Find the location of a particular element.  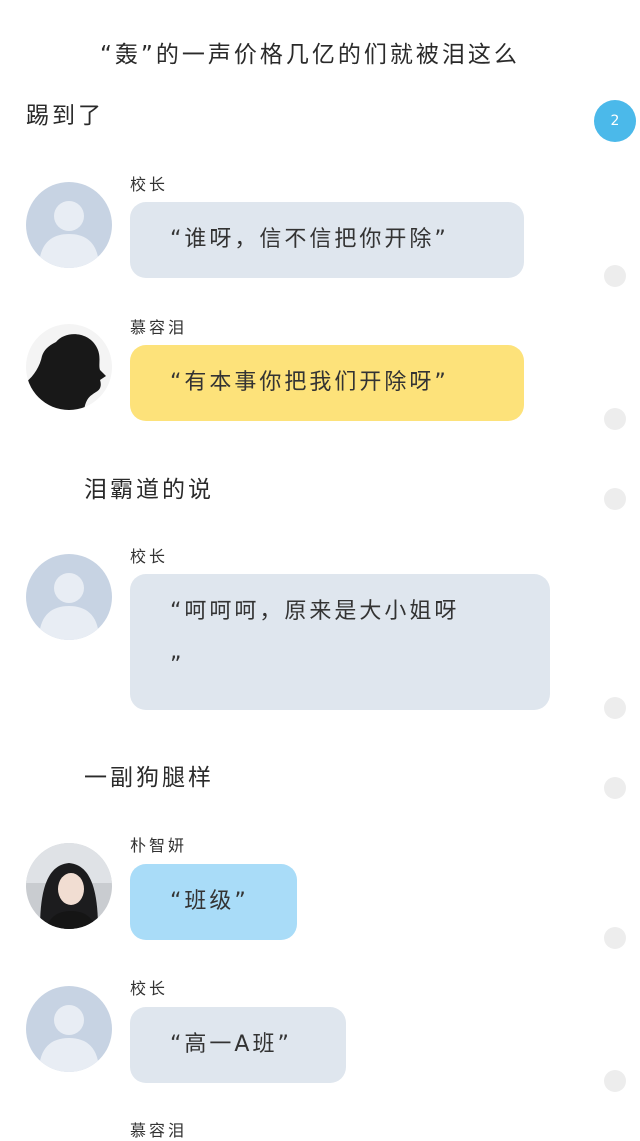

message-text: “谁呀，信不信把你开除” is located at coordinates (309, 239).